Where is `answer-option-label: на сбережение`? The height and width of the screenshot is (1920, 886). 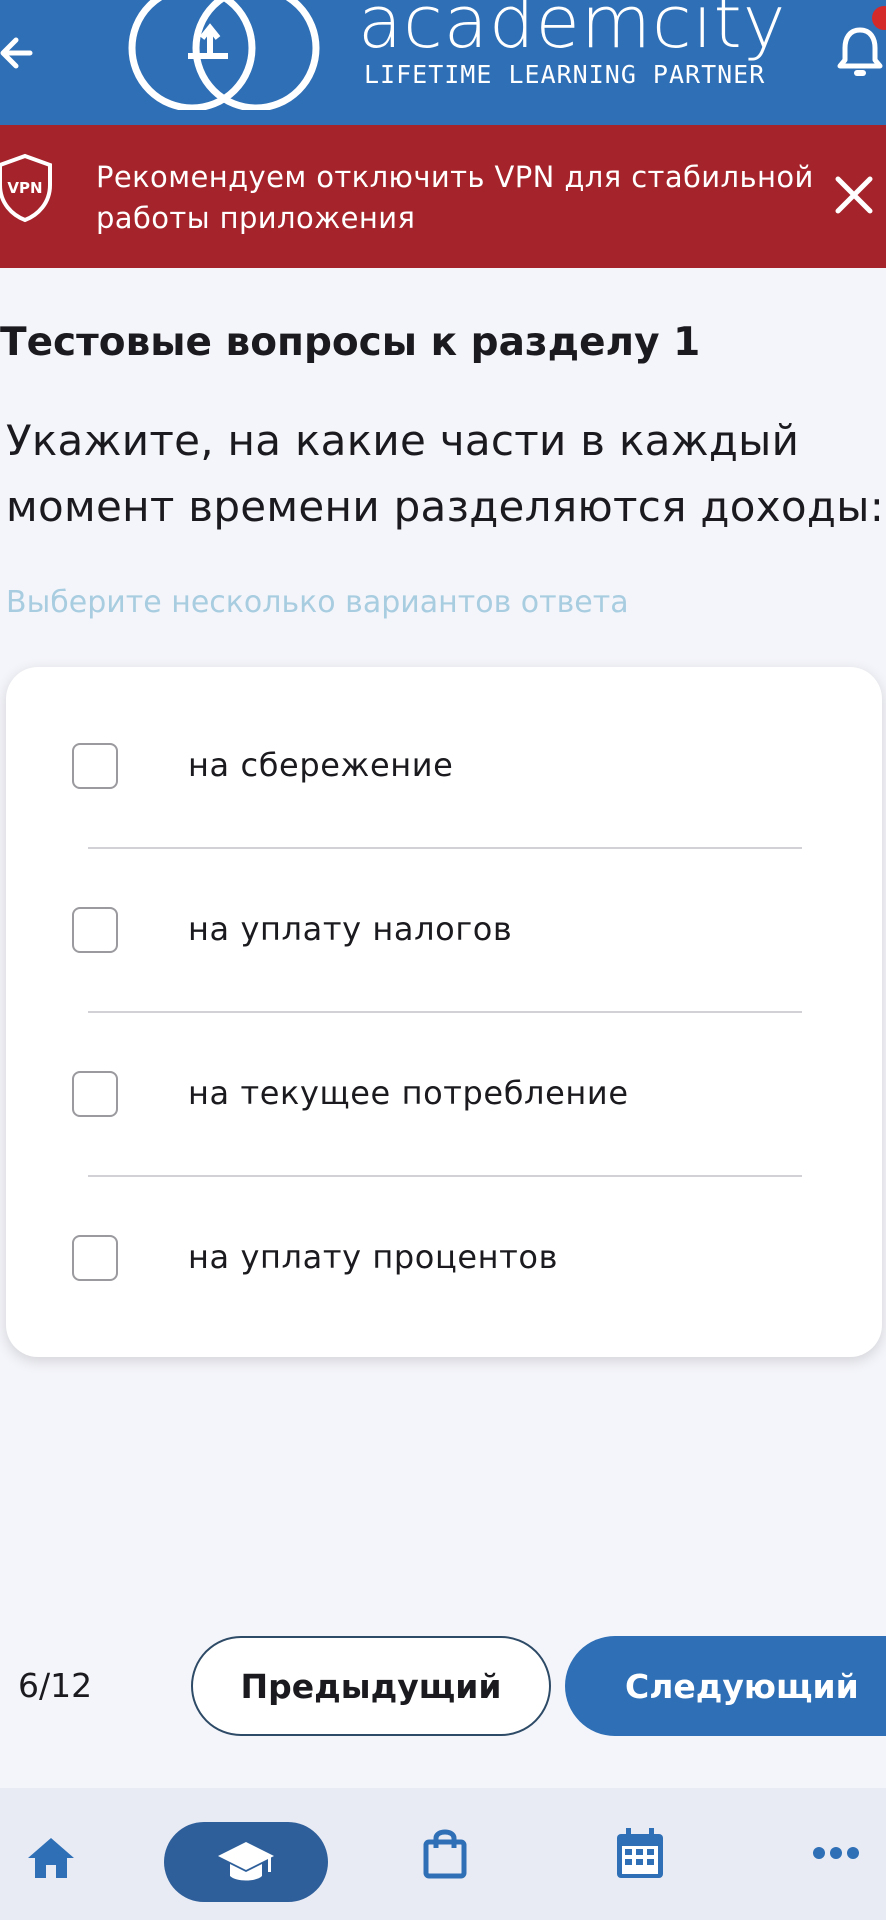 answer-option-label: на сбережение is located at coordinates (321, 765).